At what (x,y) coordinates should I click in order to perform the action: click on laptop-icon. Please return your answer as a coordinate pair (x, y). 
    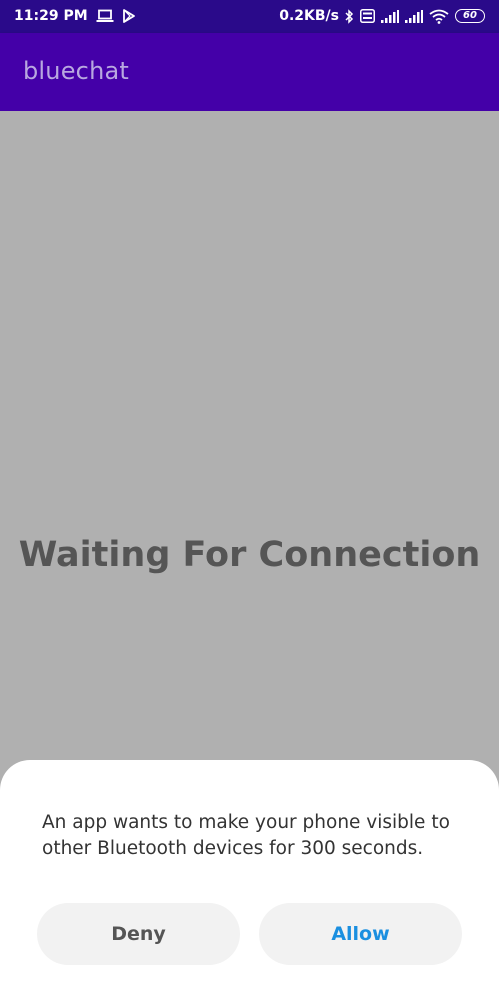
    Looking at the image, I should click on (105, 16).